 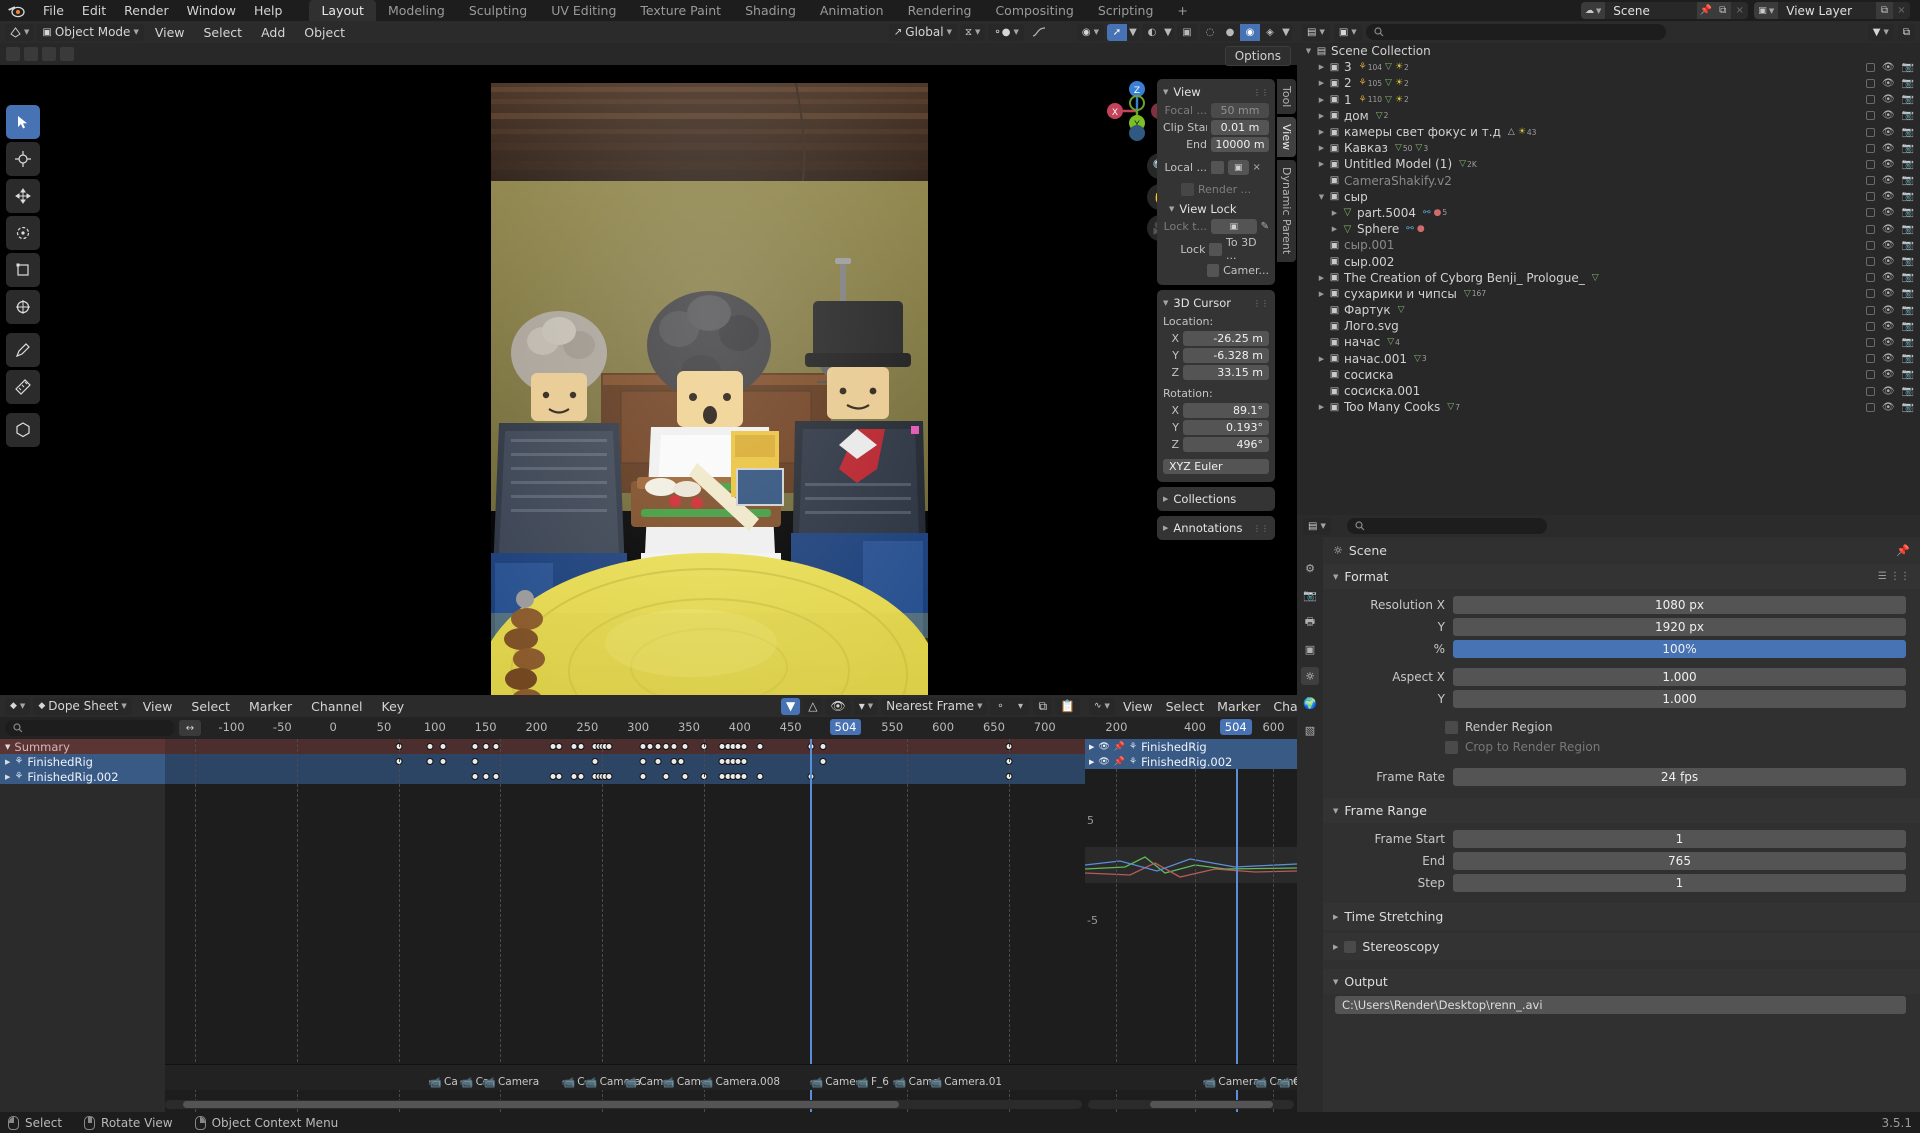 I want to click on snap-toggle: ⧖ ▼, so click(x=972, y=32).